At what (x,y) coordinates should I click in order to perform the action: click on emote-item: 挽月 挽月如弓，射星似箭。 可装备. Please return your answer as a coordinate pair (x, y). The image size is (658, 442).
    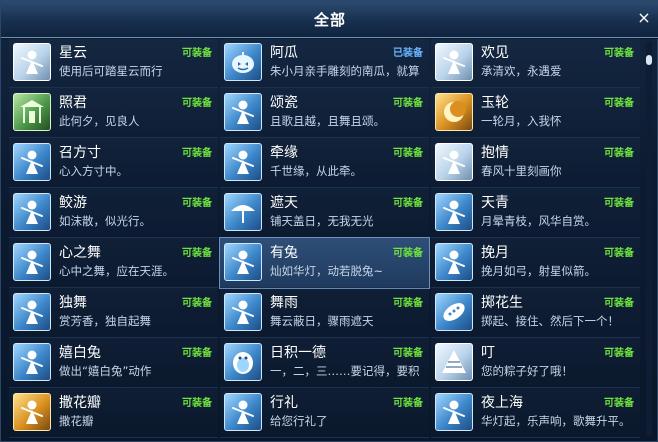
    Looking at the image, I should click on (535, 263).